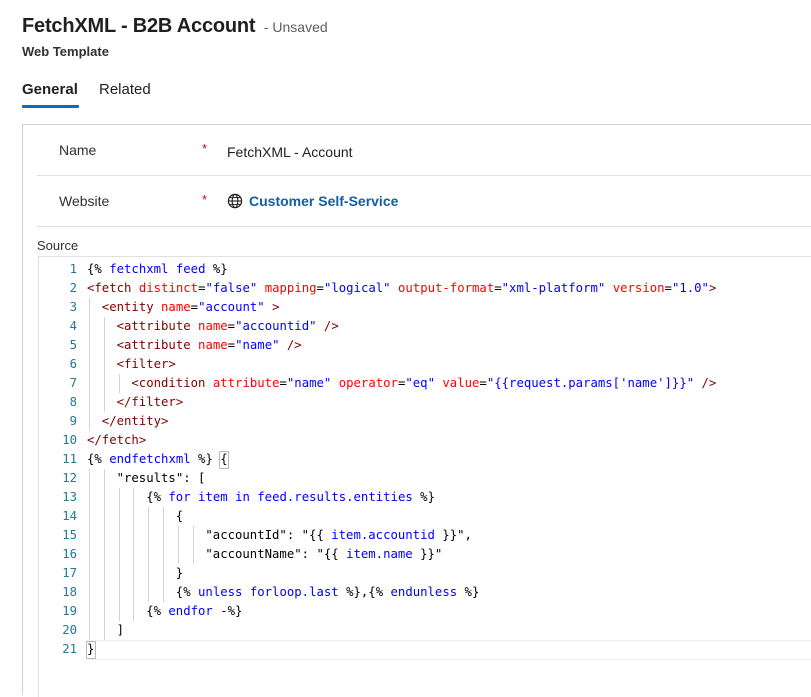  I want to click on name-label: Name, so click(78, 150).